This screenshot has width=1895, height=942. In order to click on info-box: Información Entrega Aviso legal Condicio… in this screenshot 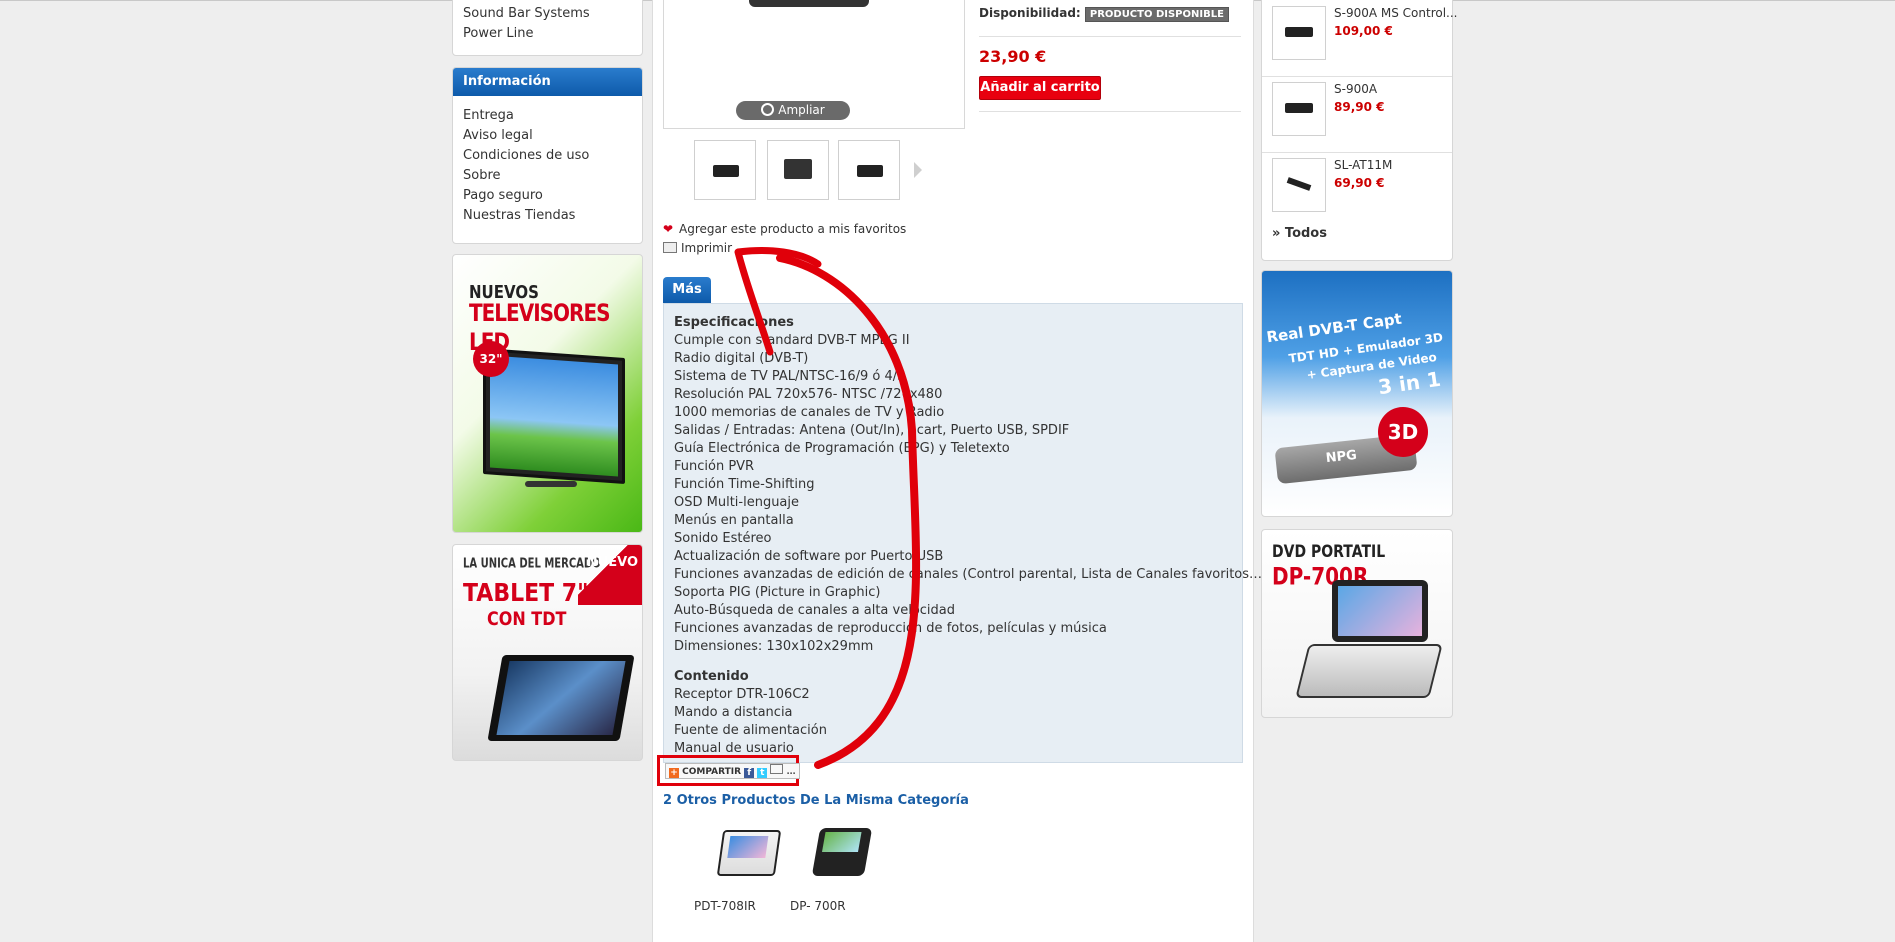, I will do `click(547, 155)`.